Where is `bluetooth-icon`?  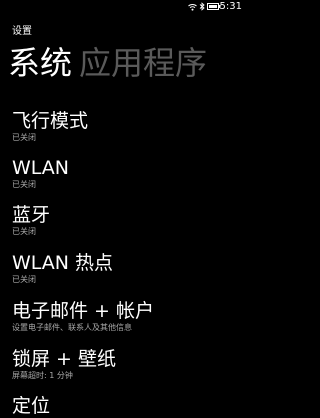
bluetooth-icon is located at coordinates (202, 6).